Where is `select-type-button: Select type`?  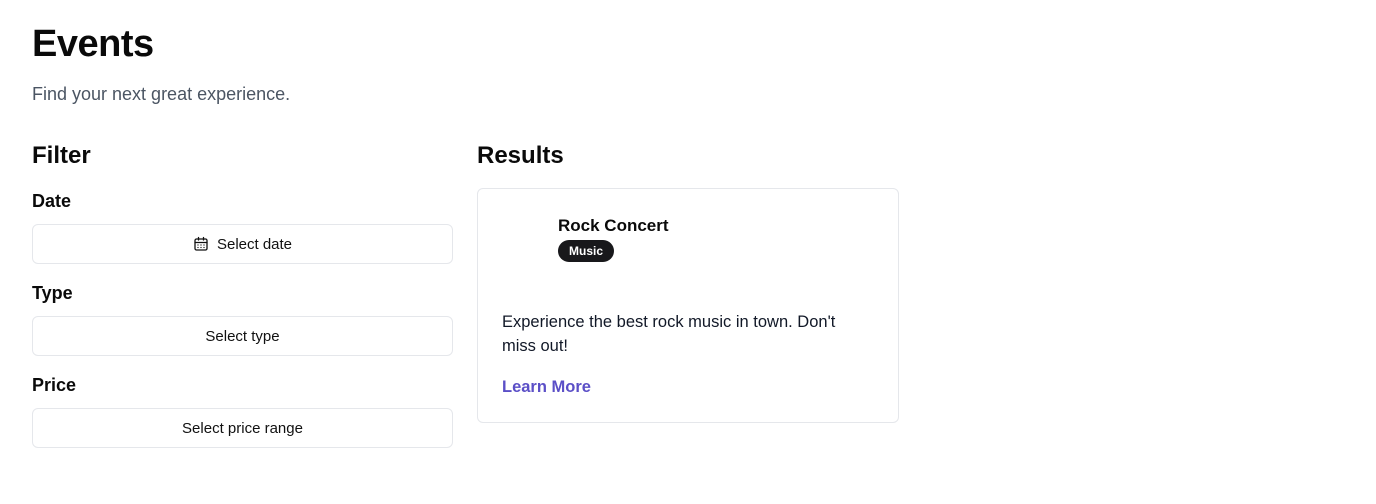
select-type-button: Select type is located at coordinates (242, 336).